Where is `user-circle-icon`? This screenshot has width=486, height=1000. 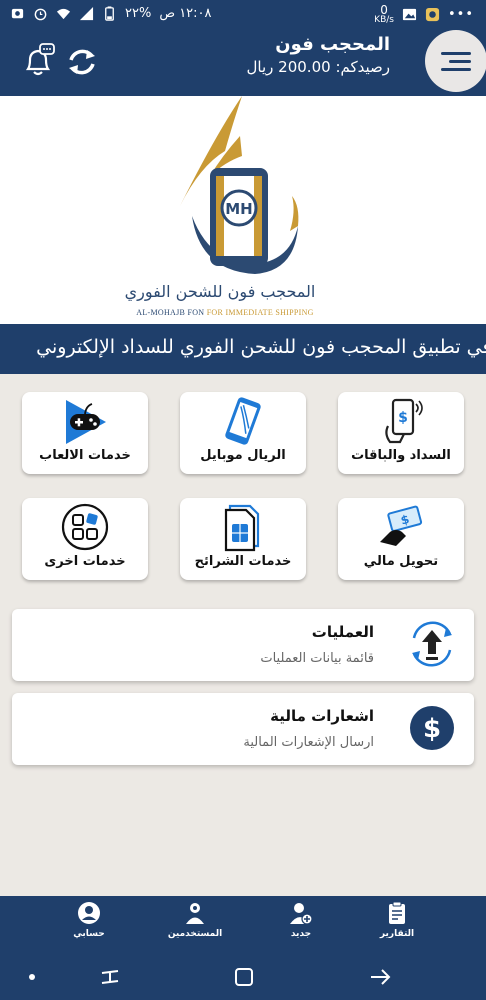
user-circle-icon is located at coordinates (89, 913).